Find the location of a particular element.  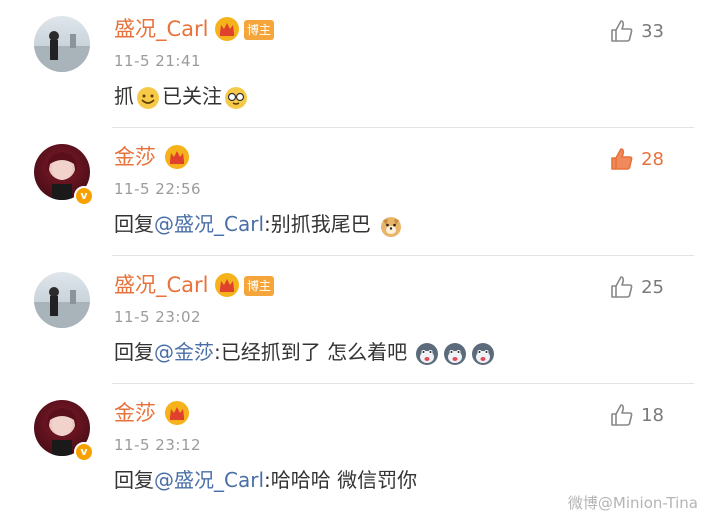

comment-time: 11-5 21:41 is located at coordinates (158, 61).